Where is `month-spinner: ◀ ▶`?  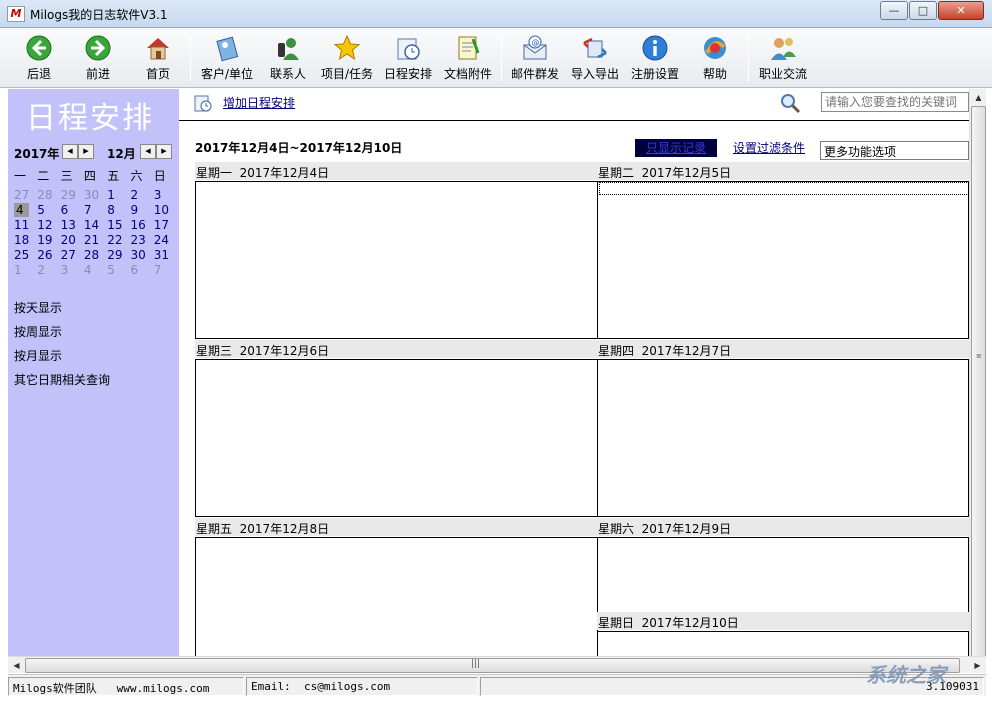
month-spinner: ◀ ▶ is located at coordinates (156, 151).